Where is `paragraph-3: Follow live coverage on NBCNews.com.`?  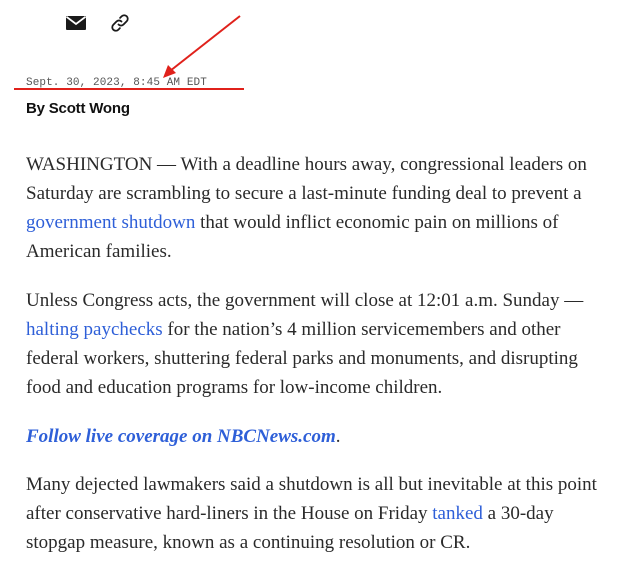 paragraph-3: Follow live coverage on NBCNews.com. is located at coordinates (318, 436).